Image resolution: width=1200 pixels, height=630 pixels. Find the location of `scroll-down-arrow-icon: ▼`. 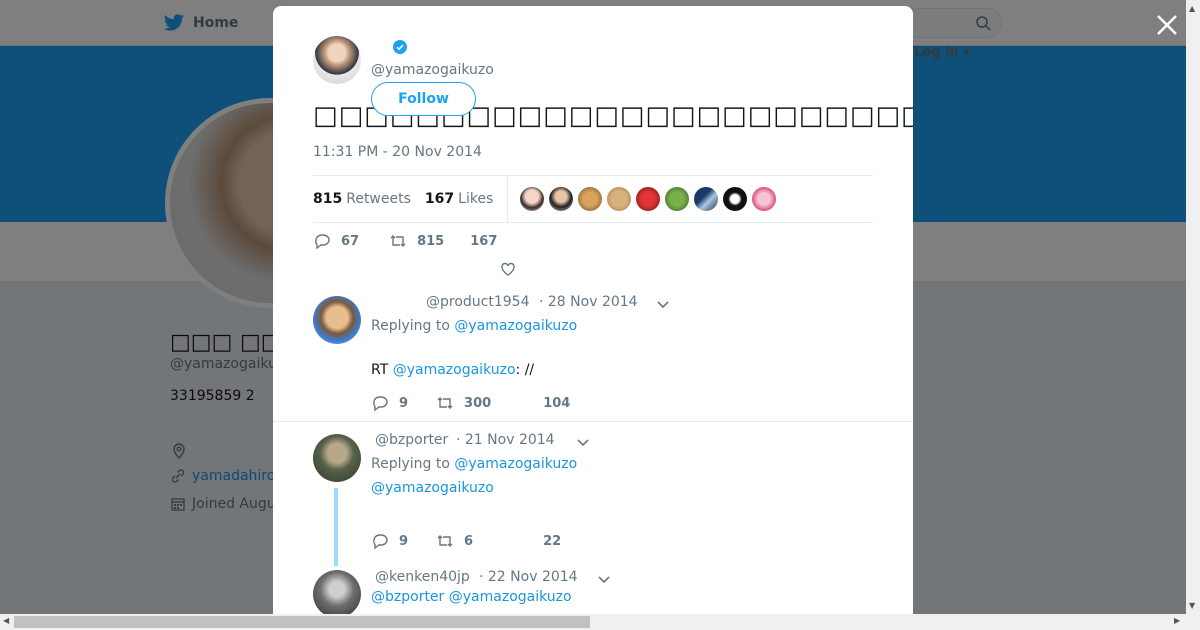

scroll-down-arrow-icon: ▼ is located at coordinates (1192, 605).